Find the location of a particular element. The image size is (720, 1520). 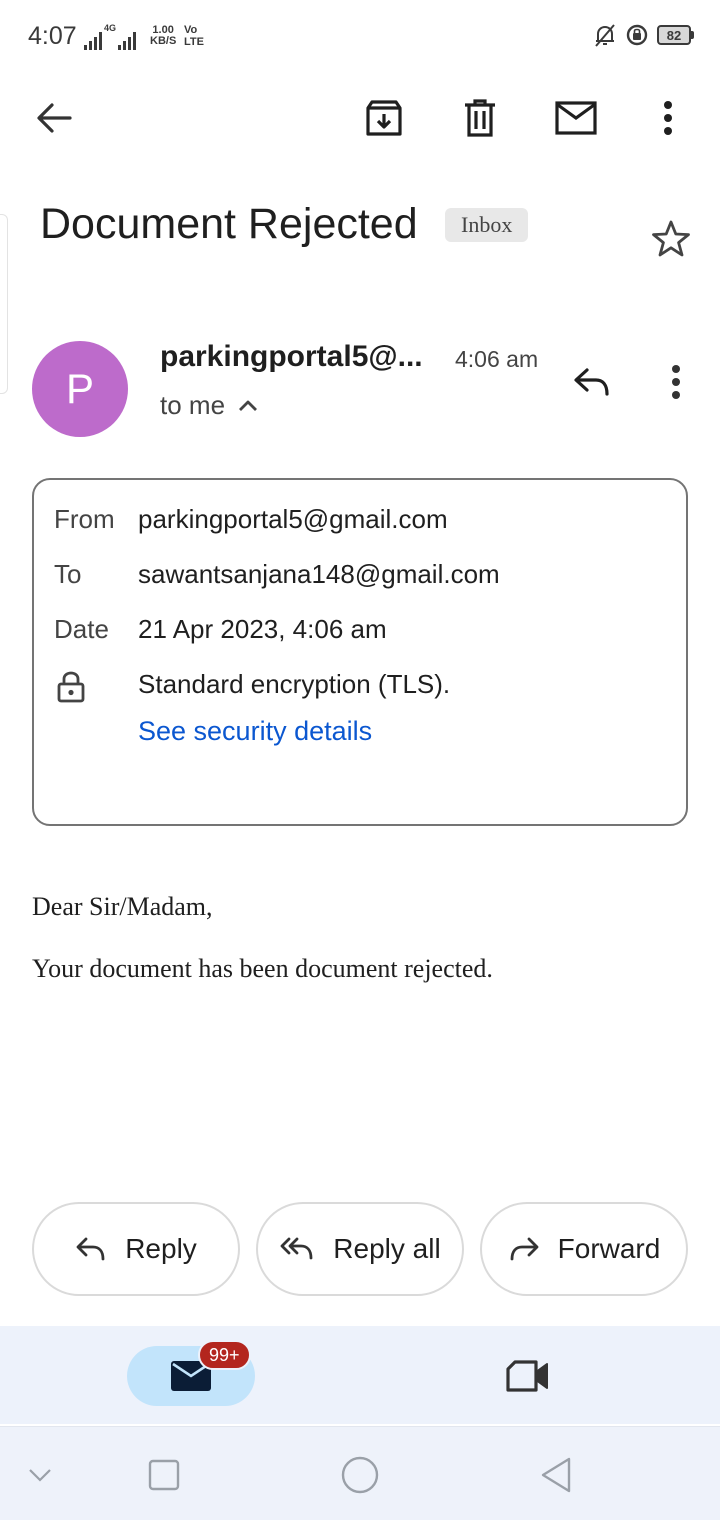

reply-all-button: Reply all is located at coordinates (360, 1249).